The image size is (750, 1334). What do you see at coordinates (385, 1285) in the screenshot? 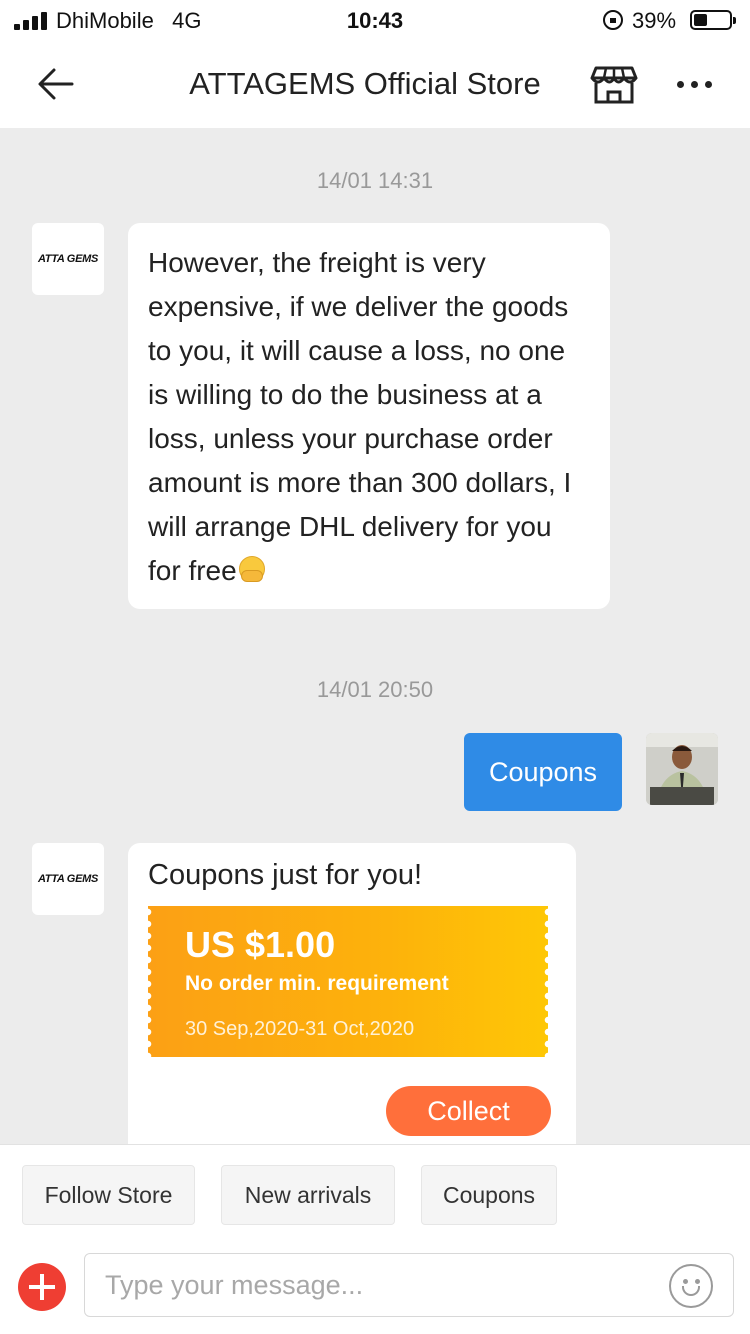
I see `message-input` at bounding box center [385, 1285].